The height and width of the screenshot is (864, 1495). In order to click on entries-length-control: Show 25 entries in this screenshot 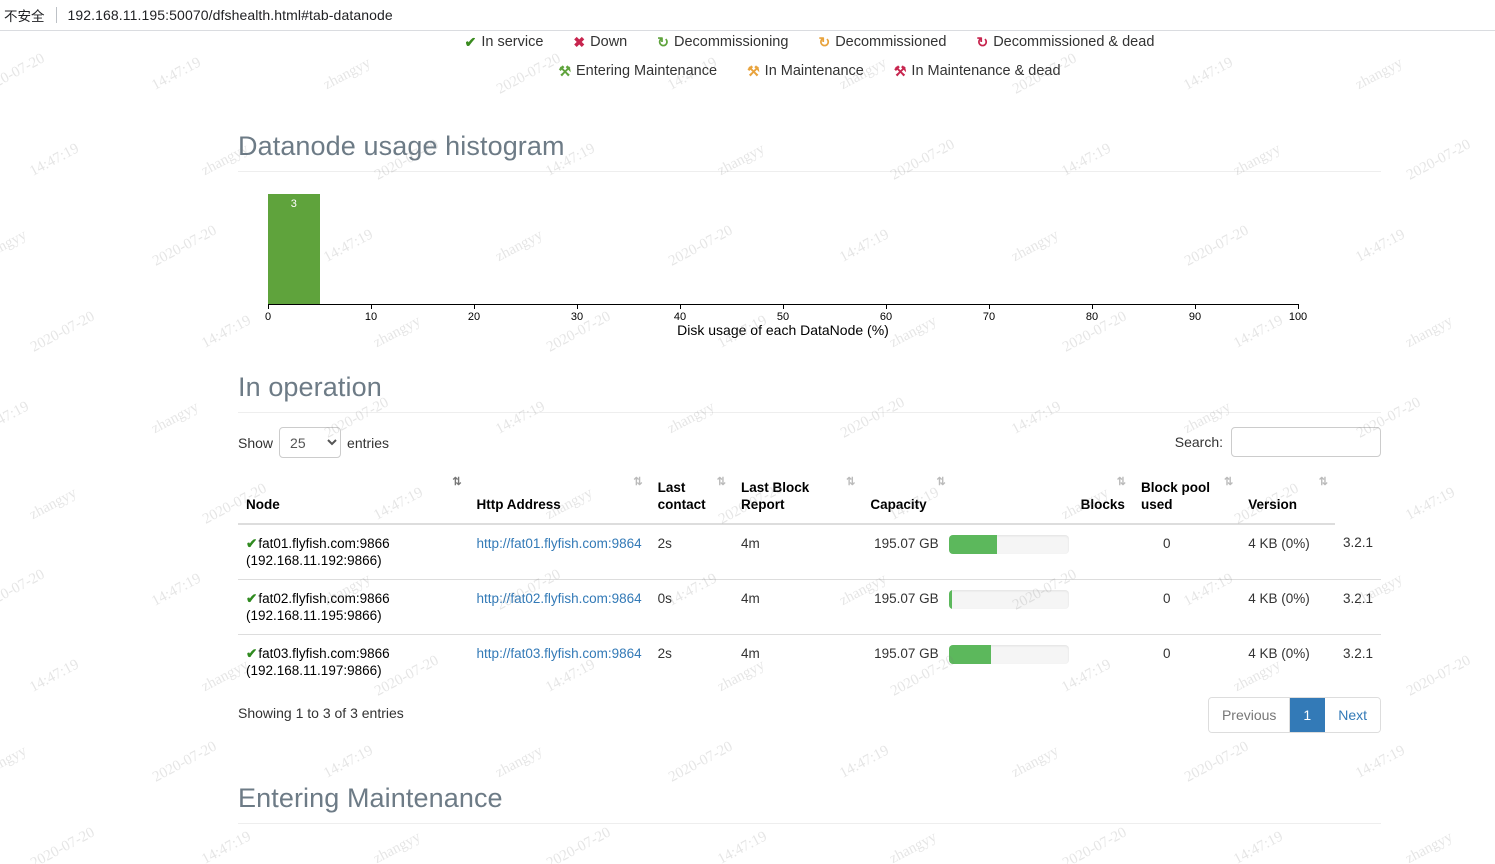, I will do `click(313, 442)`.